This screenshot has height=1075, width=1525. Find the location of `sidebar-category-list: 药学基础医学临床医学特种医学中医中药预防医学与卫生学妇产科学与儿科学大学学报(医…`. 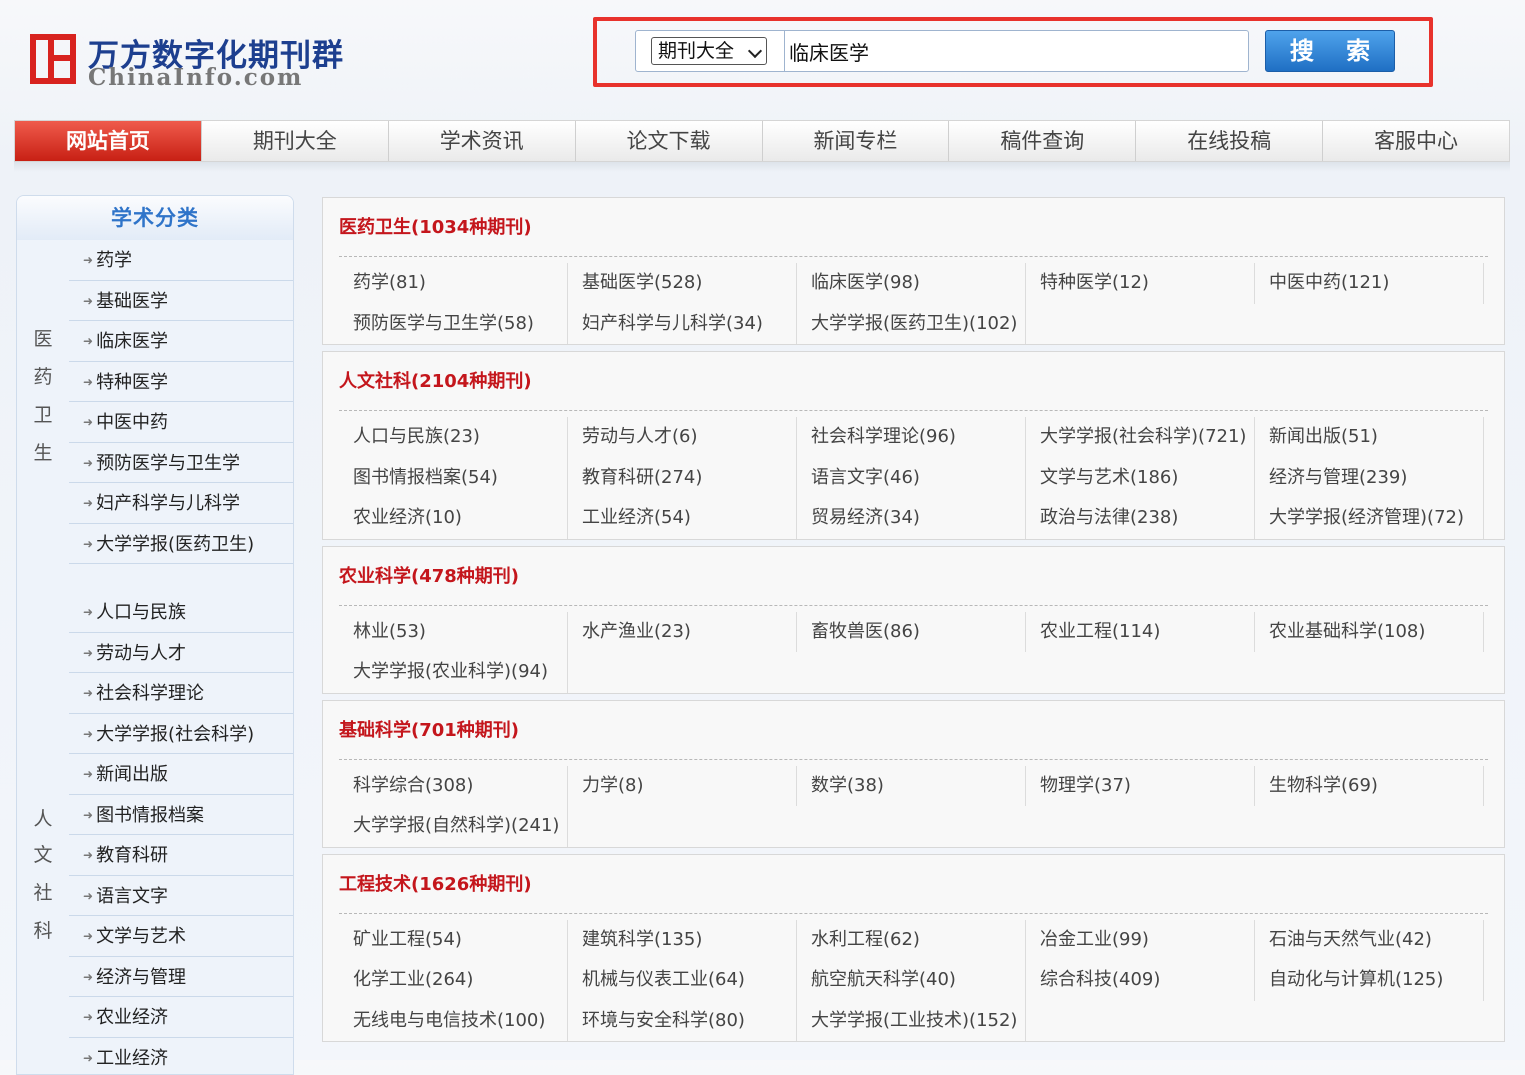

sidebar-category-list: 药学基础医学临床医学特种医学中医中药预防医学与卫生学妇产科学与儿科学大学学报(医… is located at coordinates (181, 402).